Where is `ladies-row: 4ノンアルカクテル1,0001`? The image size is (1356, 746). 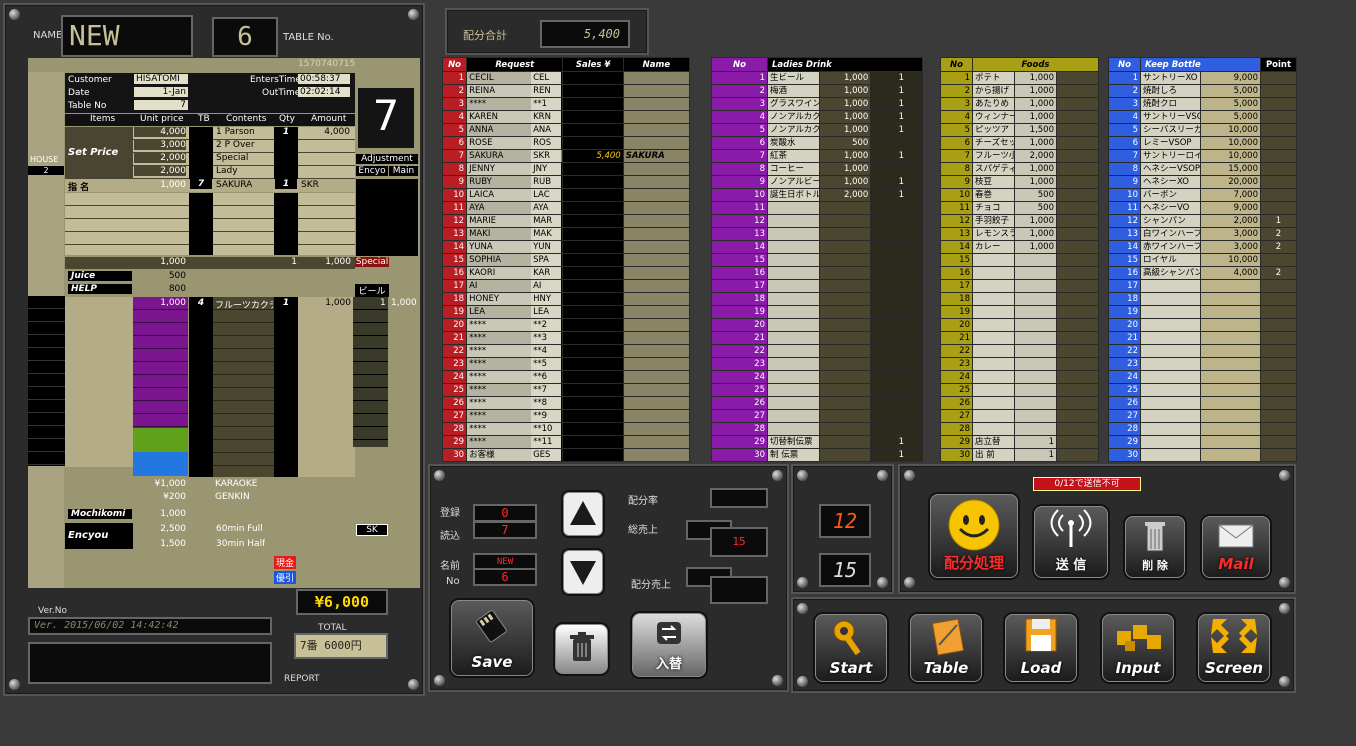 ladies-row: 4ノンアルカクテル1,0001 is located at coordinates (817, 117).